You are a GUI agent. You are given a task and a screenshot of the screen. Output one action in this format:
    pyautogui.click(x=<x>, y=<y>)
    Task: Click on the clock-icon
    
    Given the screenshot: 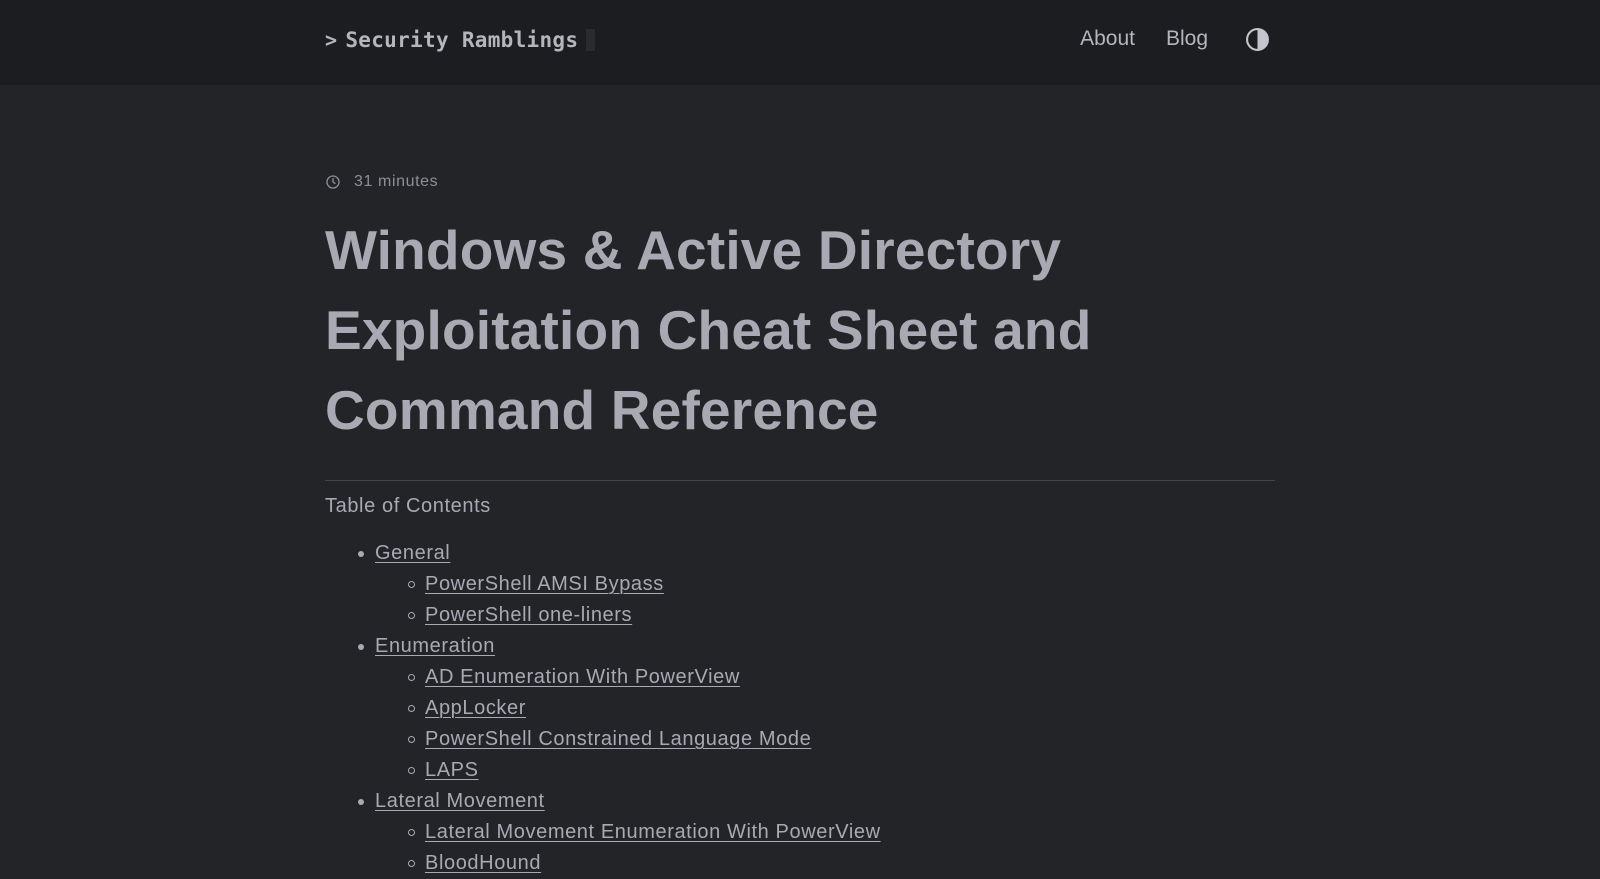 What is the action you would take?
    pyautogui.click(x=333, y=182)
    